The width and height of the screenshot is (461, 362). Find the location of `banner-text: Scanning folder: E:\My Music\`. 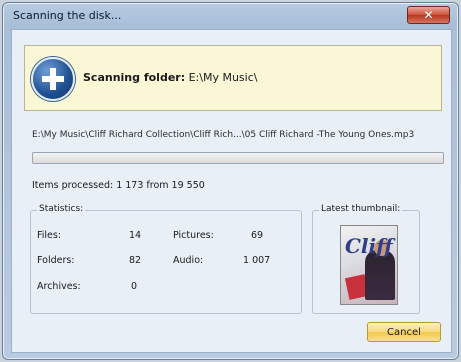

banner-text: Scanning folder: E:\My Music\ is located at coordinates (170, 77).